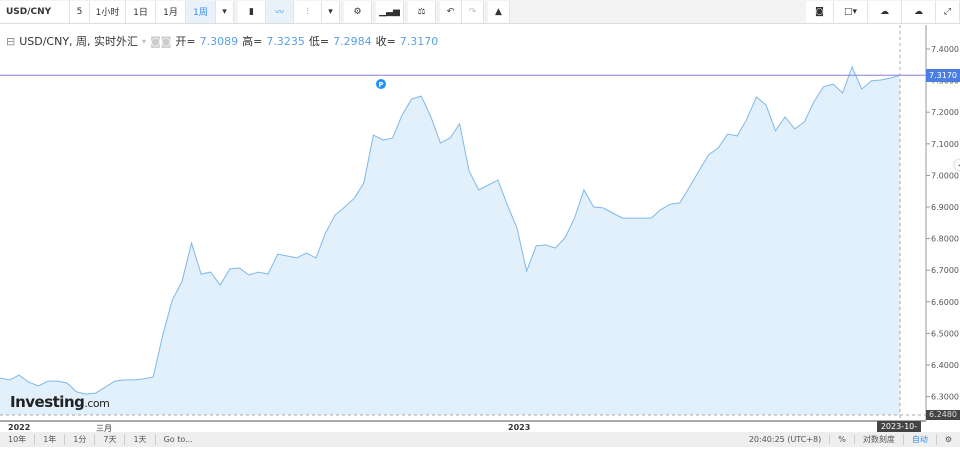 The height and width of the screenshot is (451, 960). Describe the element at coordinates (308, 11) in the screenshot. I see `indicator-icon: ⫶` at that location.